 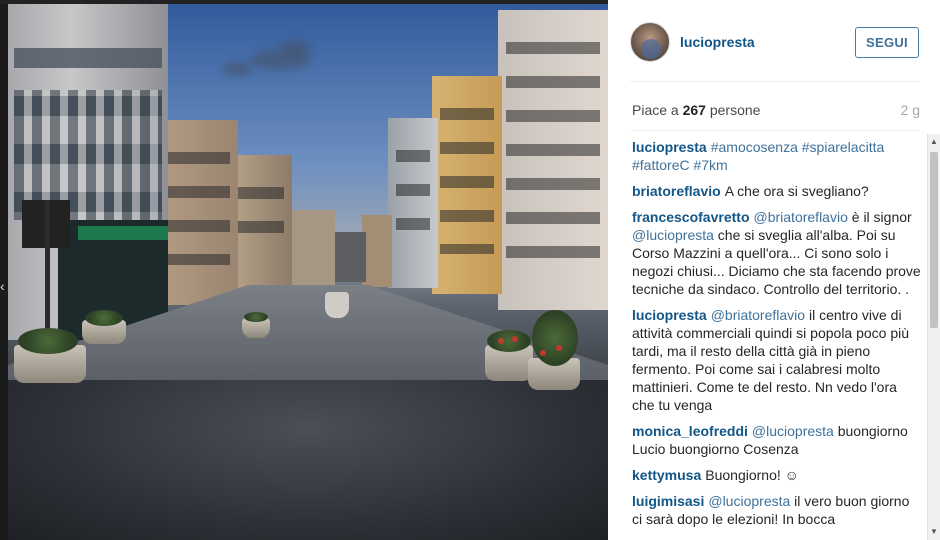 What do you see at coordinates (304, 2) in the screenshot?
I see `photo-top-edge` at bounding box center [304, 2].